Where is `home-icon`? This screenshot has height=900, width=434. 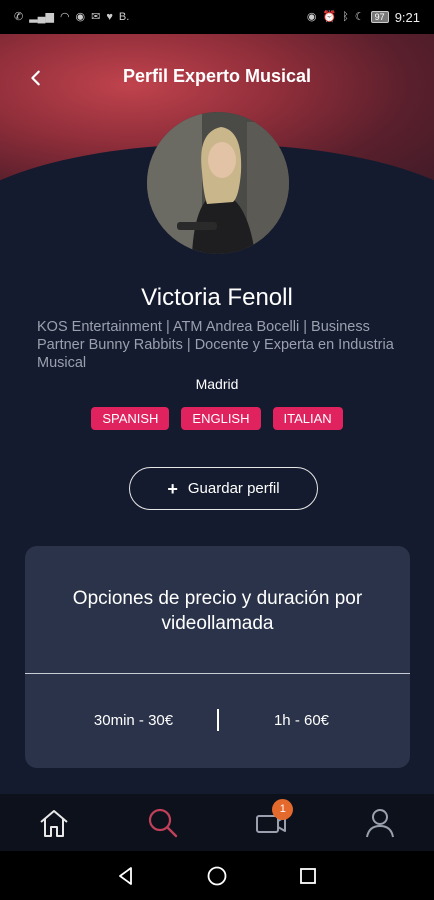 home-icon is located at coordinates (54, 823).